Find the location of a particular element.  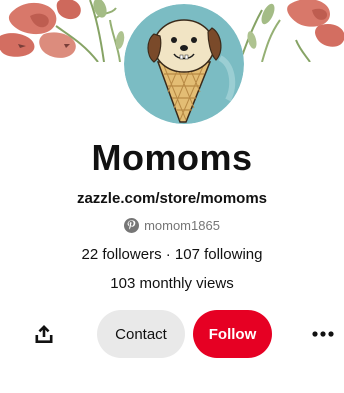

profile-name: Momoms is located at coordinates (172, 157).